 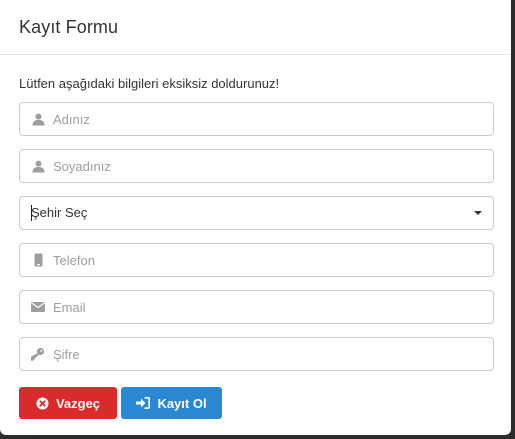 I want to click on city-select: Şehir Seç, so click(x=256, y=213).